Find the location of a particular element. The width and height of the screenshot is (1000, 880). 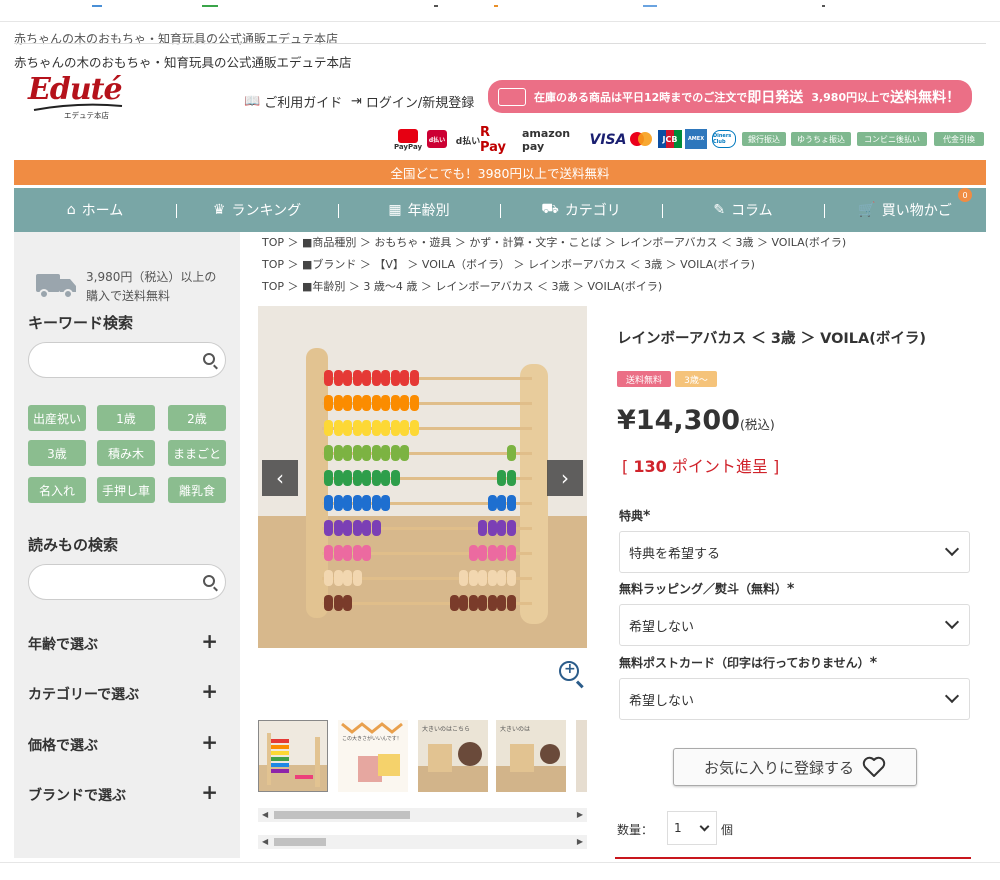

nav-ranking: ♛ ランキング is located at coordinates (257, 210).